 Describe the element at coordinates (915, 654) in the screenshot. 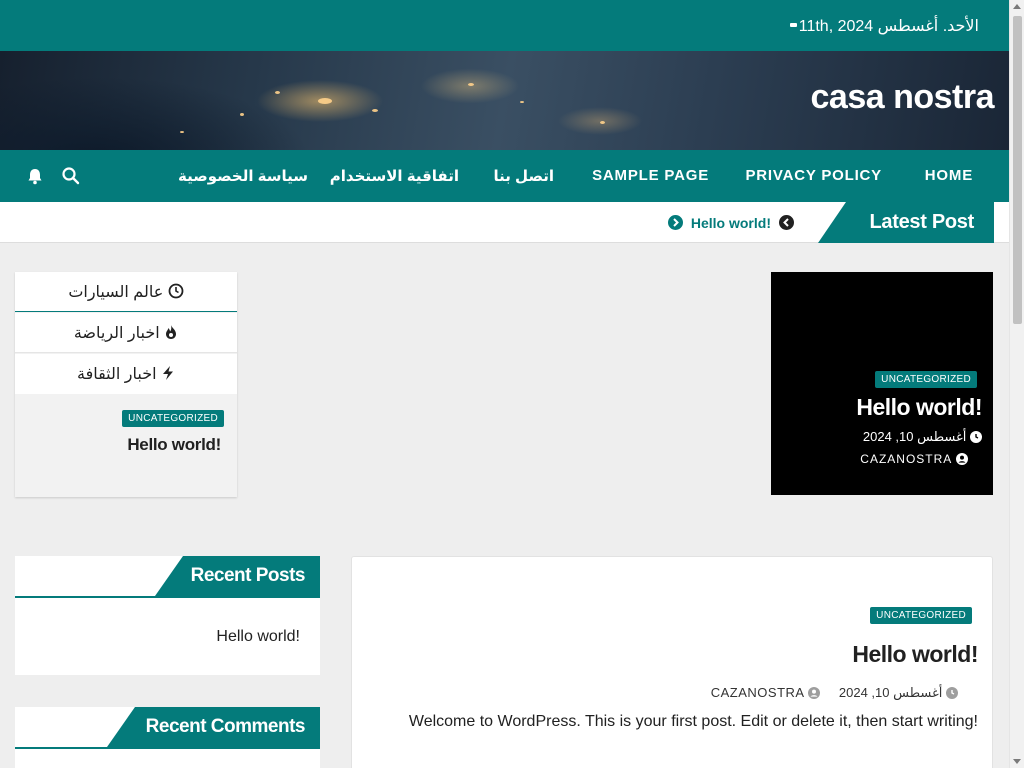

I see `post-title: Hello world!` at that location.